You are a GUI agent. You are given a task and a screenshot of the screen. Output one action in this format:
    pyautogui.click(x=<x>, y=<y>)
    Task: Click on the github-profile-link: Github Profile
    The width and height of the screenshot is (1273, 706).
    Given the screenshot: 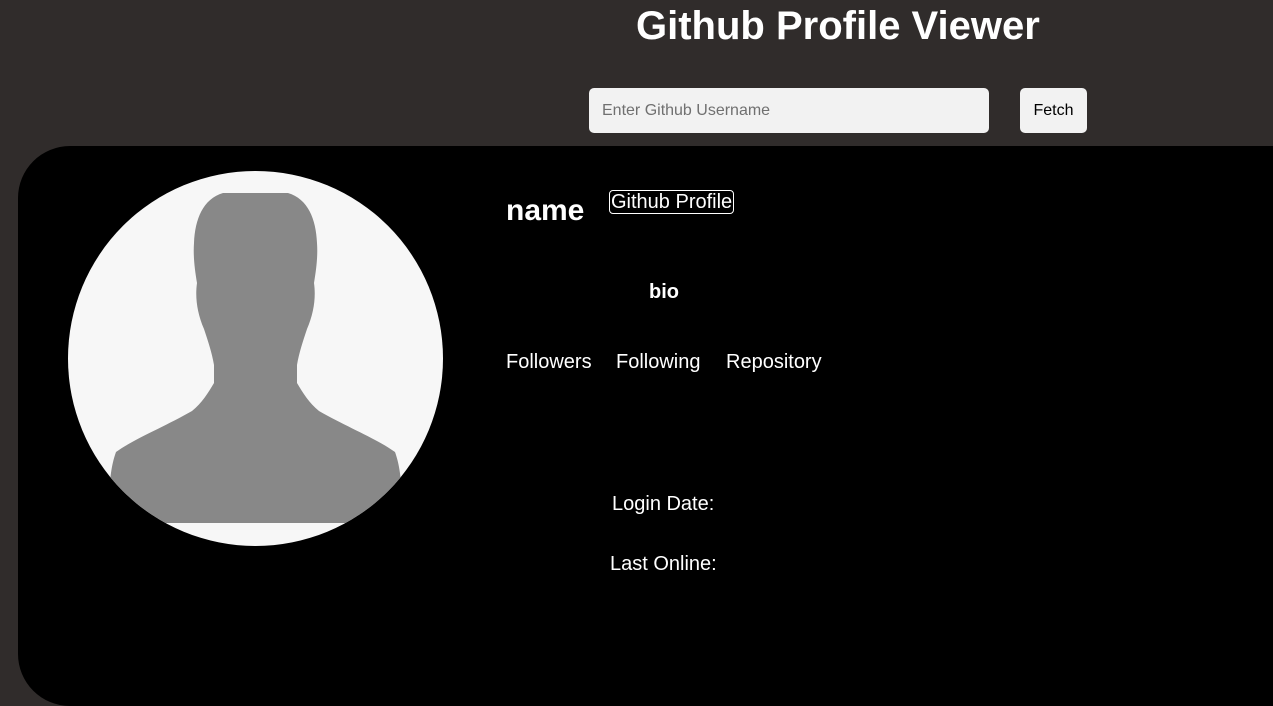 What is the action you would take?
    pyautogui.click(x=672, y=202)
    